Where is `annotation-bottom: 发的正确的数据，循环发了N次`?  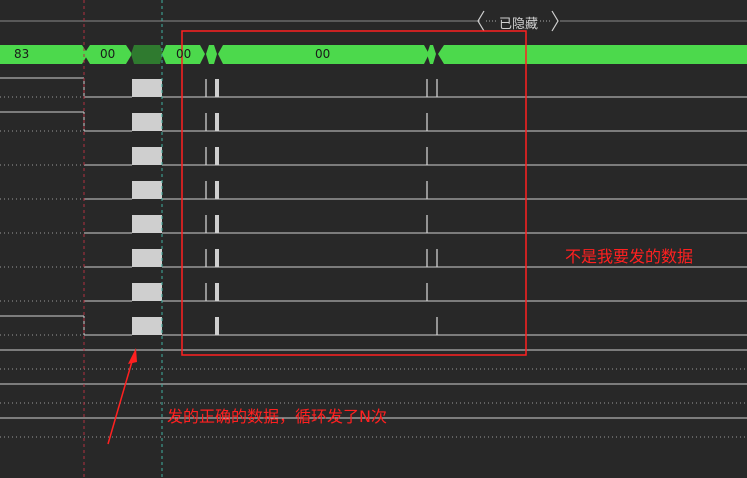 annotation-bottom: 发的正确的数据，循环发了N次 is located at coordinates (277, 416).